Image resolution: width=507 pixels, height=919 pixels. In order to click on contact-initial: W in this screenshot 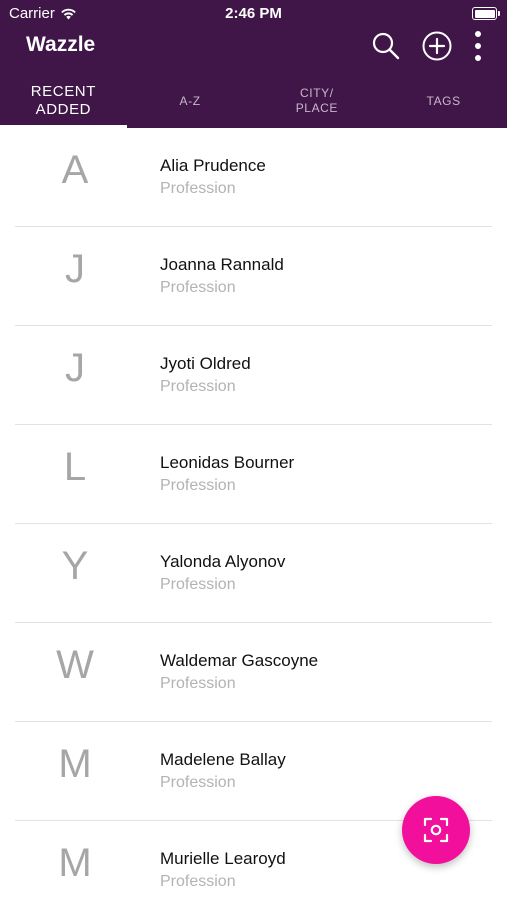, I will do `click(75, 665)`.